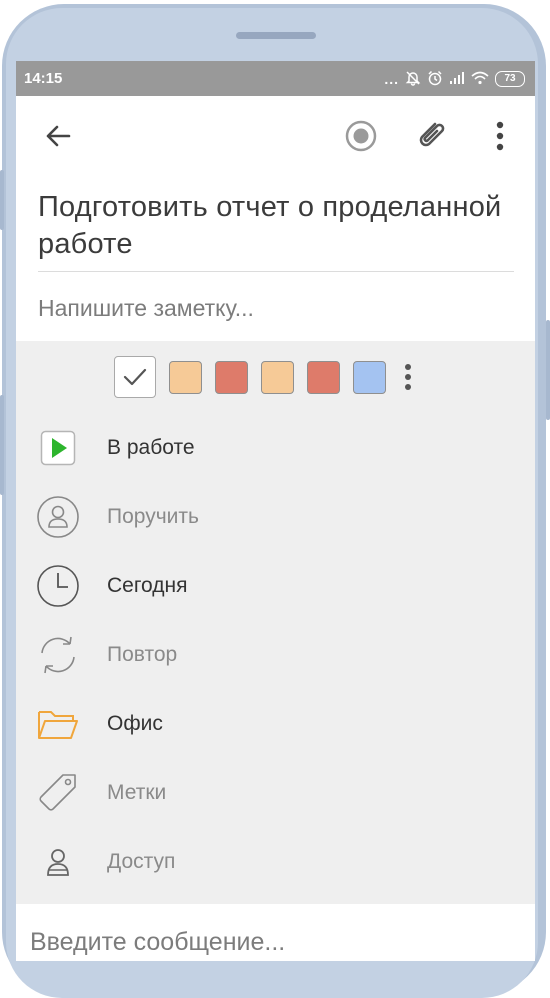 The image size is (550, 998). I want to click on arrow-left-icon, so click(58, 136).